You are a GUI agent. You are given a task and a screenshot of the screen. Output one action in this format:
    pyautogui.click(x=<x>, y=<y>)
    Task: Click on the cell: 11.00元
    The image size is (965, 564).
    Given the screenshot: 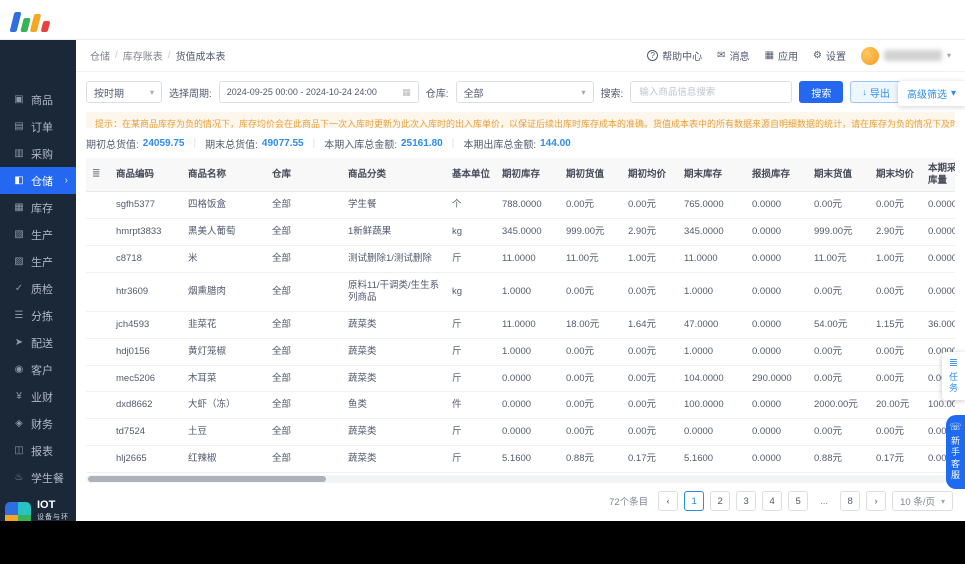 What is the action you would take?
    pyautogui.click(x=591, y=259)
    